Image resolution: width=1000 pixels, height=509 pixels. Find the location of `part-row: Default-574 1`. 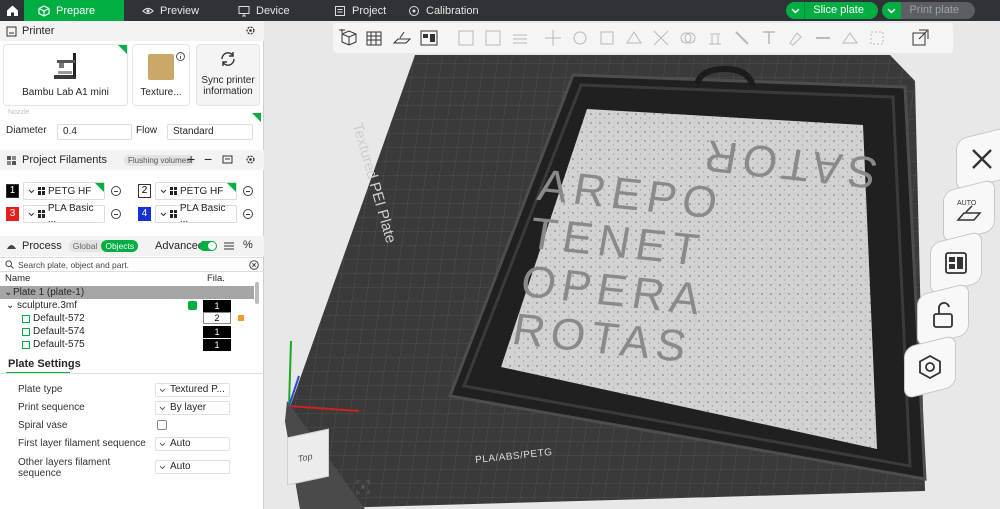

part-row: Default-574 1 is located at coordinates (129, 331).